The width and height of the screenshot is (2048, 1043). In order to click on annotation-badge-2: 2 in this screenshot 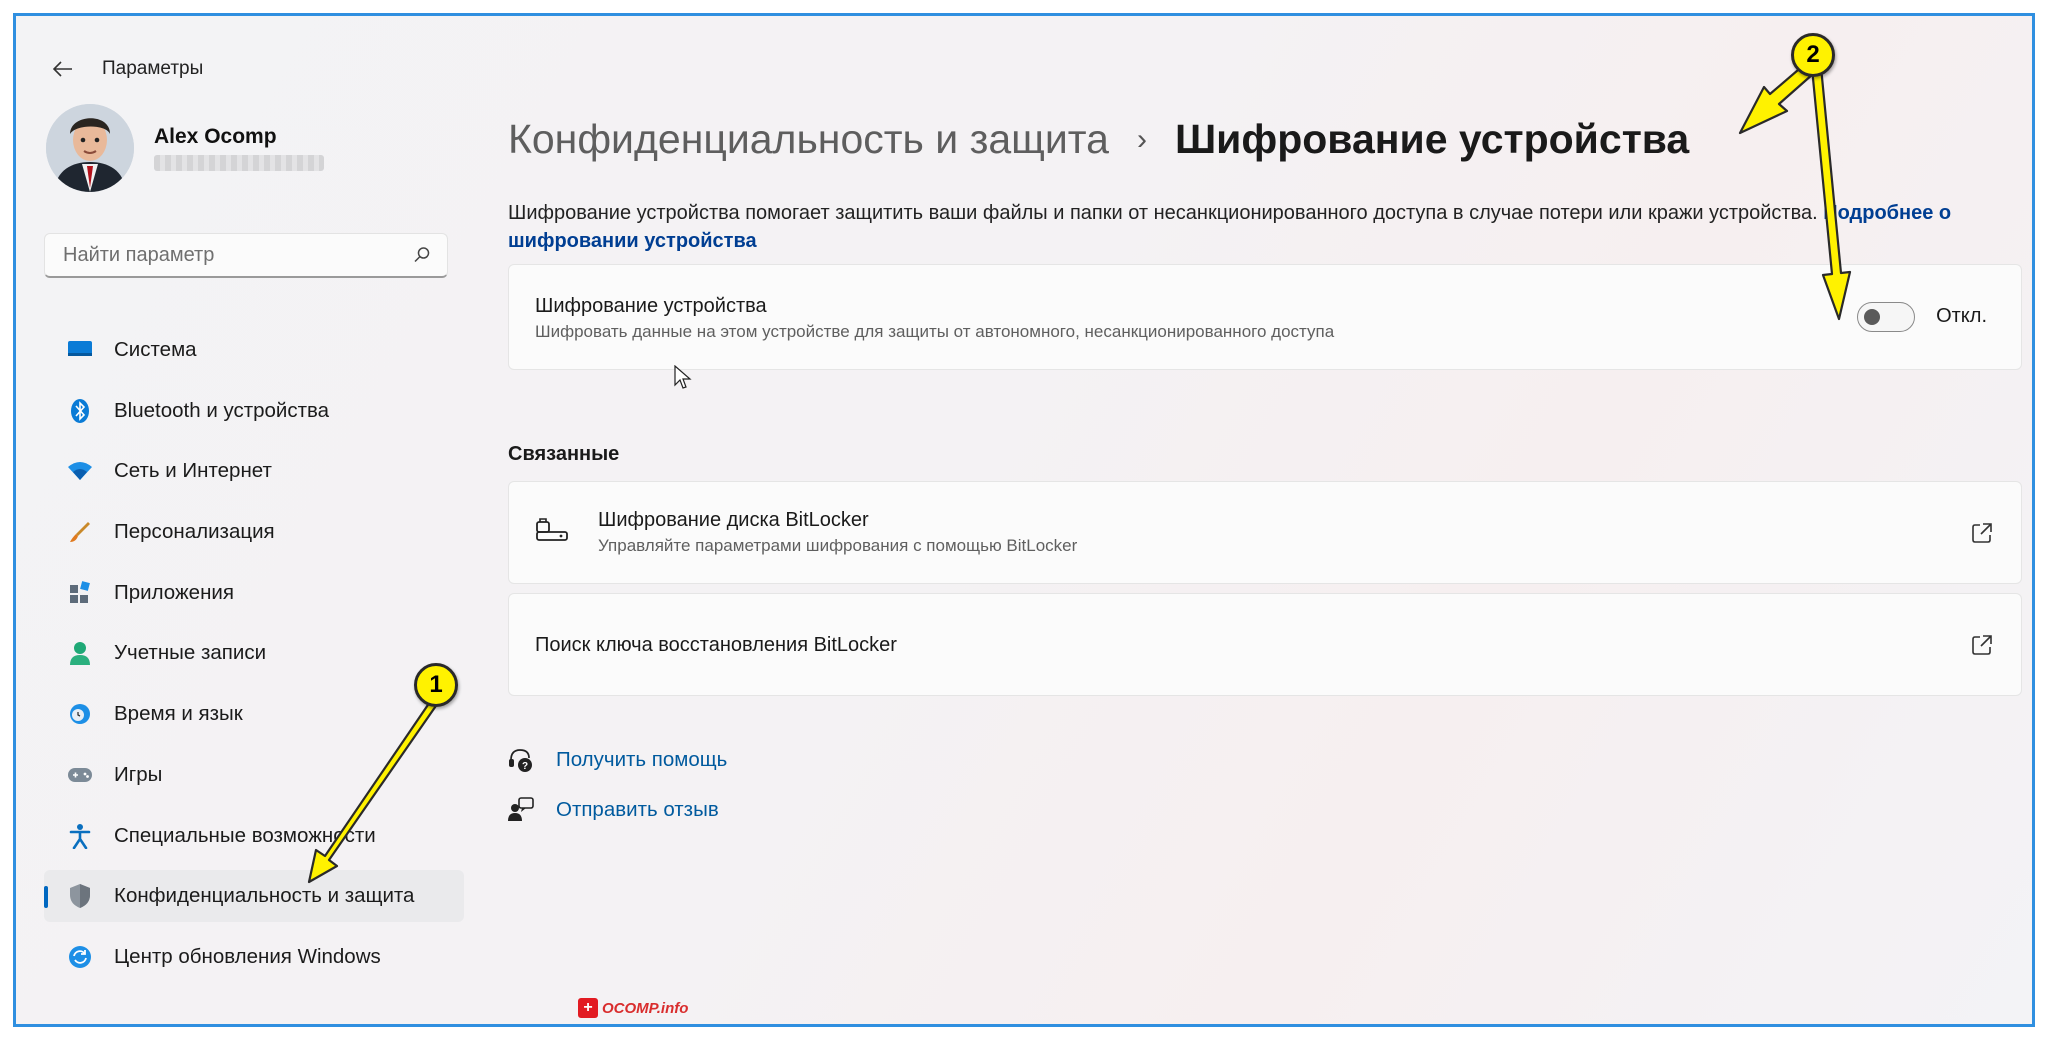, I will do `click(1813, 55)`.